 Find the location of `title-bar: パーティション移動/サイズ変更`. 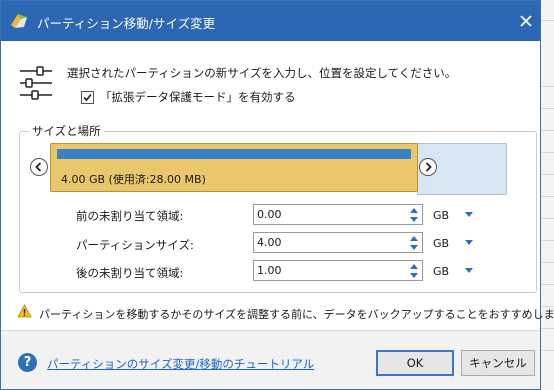

title-bar: パーティション移動/サイズ変更 is located at coordinates (270, 21).